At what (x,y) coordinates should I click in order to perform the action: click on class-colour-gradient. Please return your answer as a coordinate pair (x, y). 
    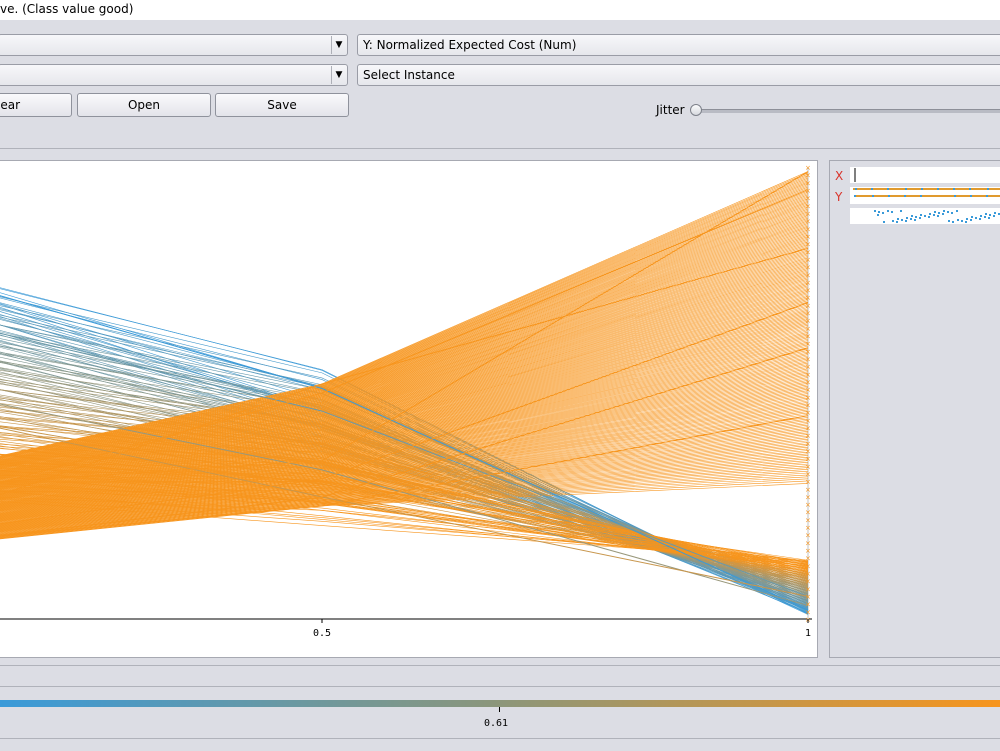
    Looking at the image, I should click on (500, 703).